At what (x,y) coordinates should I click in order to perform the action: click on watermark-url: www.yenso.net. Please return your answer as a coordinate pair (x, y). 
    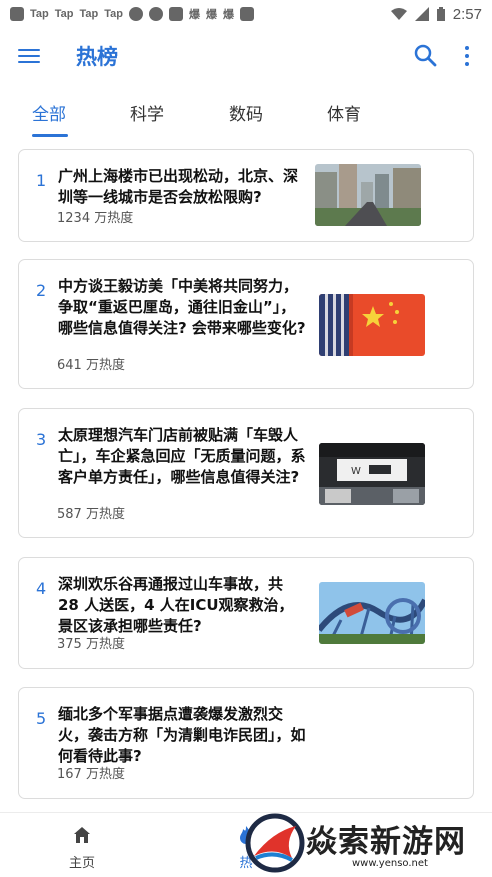
    Looking at the image, I should click on (390, 863).